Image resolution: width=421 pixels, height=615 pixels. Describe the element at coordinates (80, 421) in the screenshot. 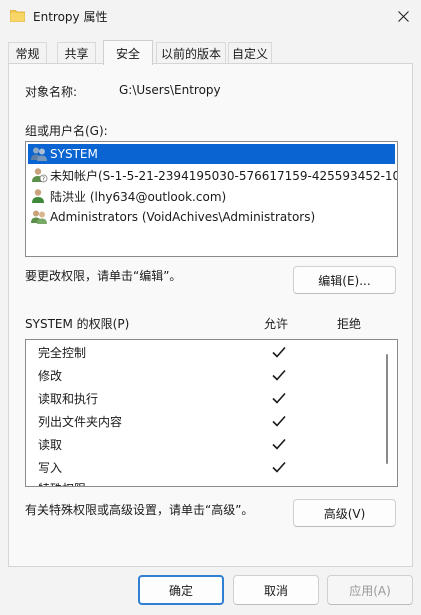

I see `permission-row: 列出文件夹内容` at that location.